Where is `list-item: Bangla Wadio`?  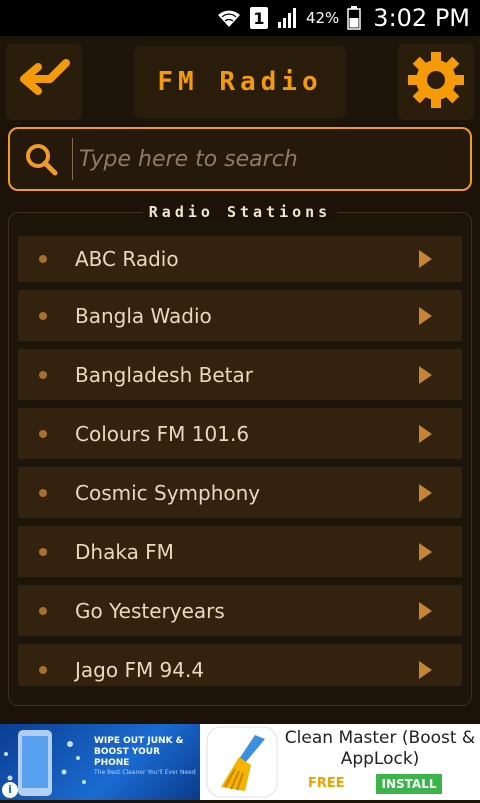 list-item: Bangla Wadio is located at coordinates (240, 315).